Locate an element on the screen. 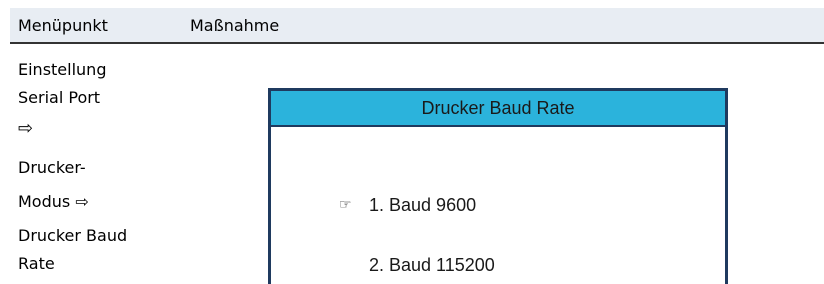 The image size is (824, 284). screen-title: Drucker Baud Rate is located at coordinates (498, 109).